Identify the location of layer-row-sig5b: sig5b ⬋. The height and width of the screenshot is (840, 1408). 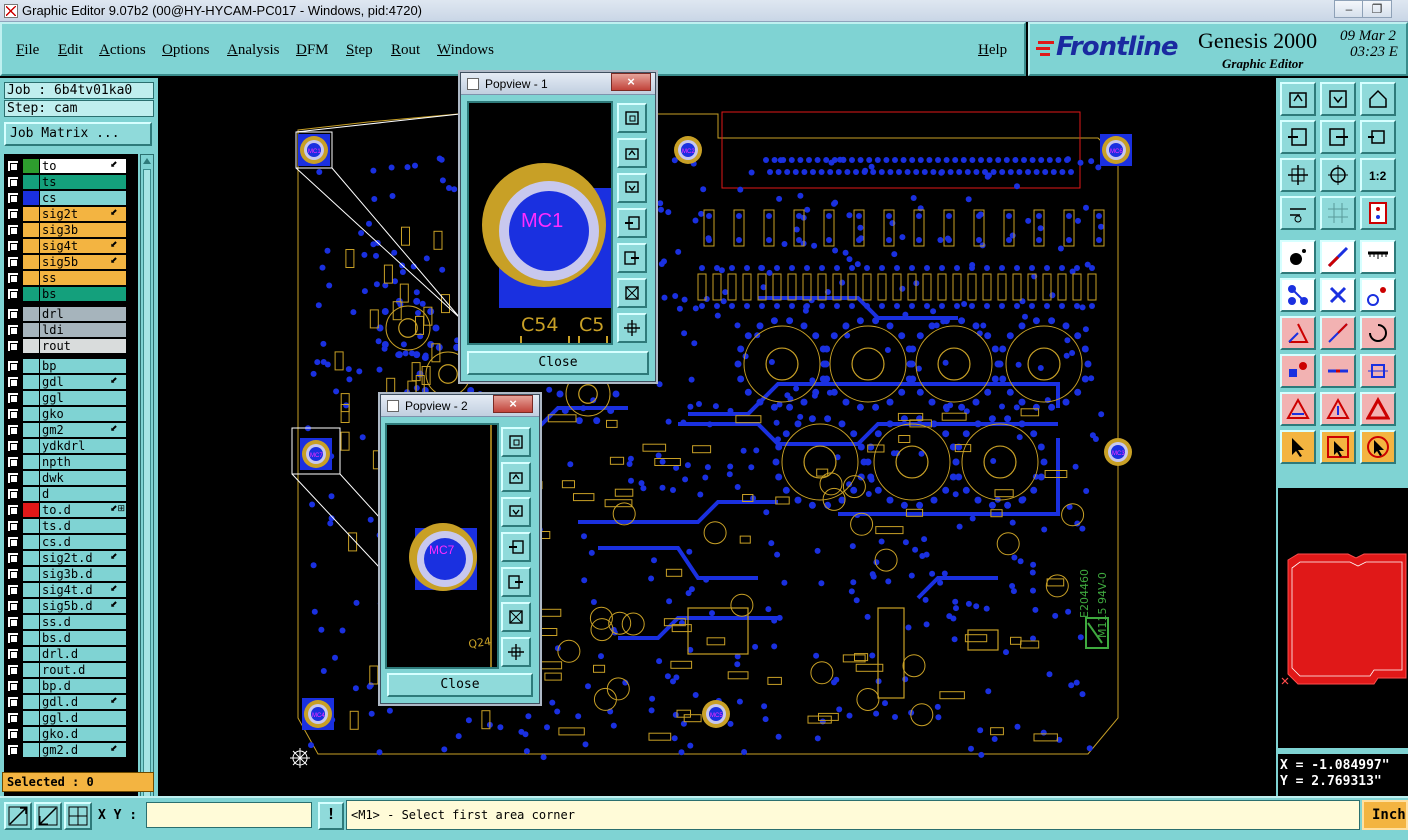
(71, 262).